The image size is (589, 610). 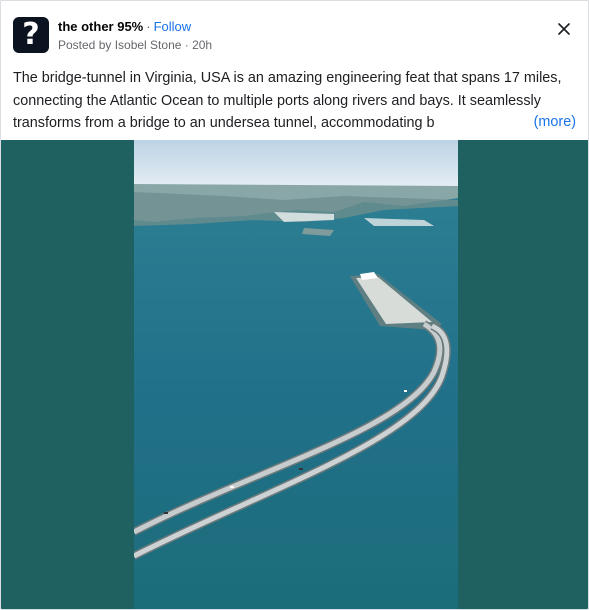 I want to click on close-icon, so click(x=564, y=29).